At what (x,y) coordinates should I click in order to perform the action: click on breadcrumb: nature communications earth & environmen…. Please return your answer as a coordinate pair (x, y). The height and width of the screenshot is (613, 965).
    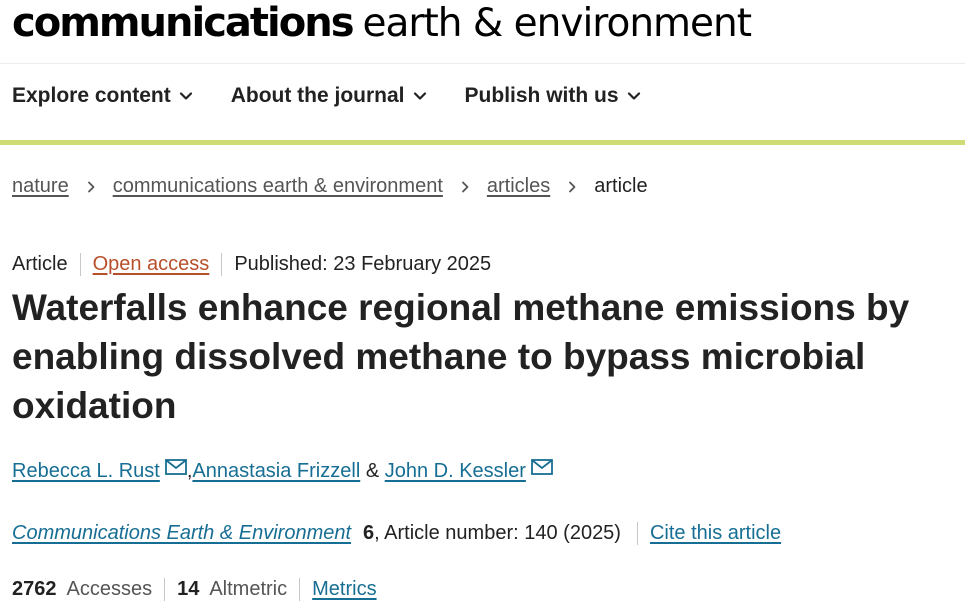
    Looking at the image, I should click on (330, 186).